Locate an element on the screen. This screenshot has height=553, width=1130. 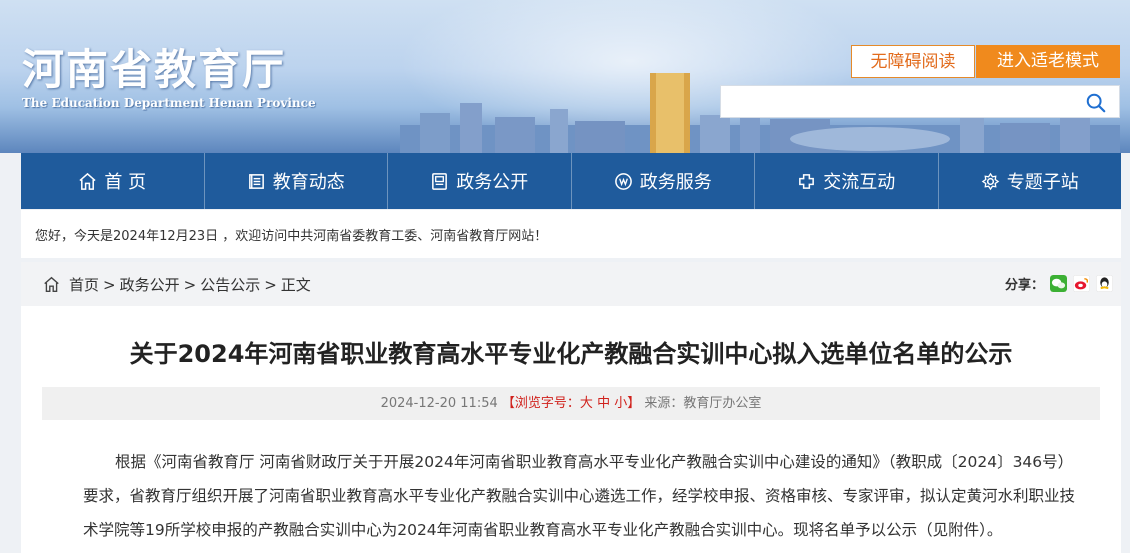
search-icon is located at coordinates (1096, 103).